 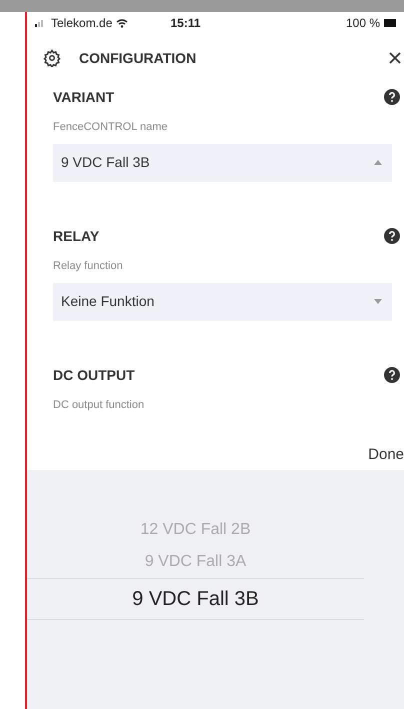 What do you see at coordinates (386, 455) in the screenshot?
I see `done-button: Done` at bounding box center [386, 455].